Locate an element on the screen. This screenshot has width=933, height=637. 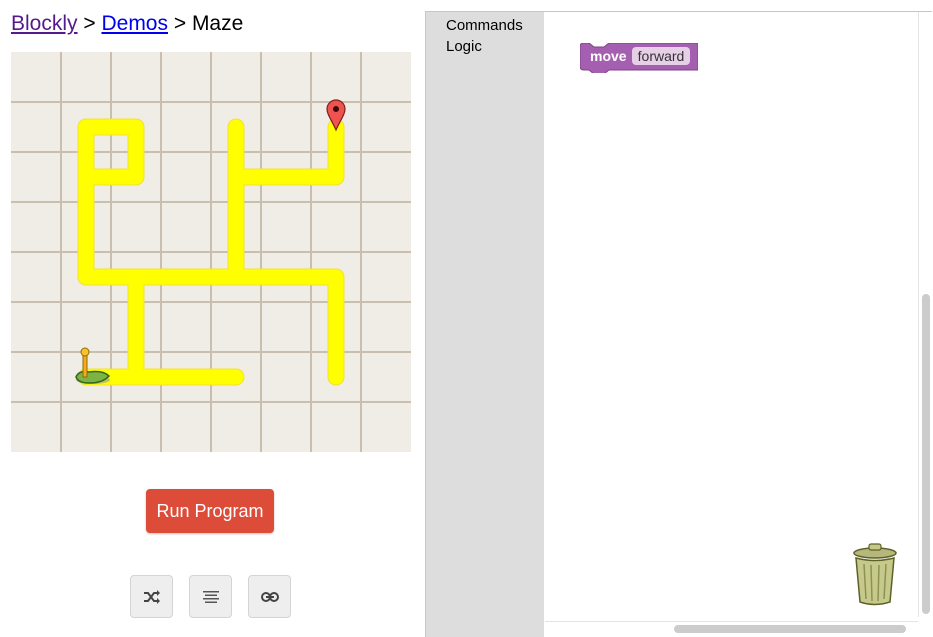
shuffle-button is located at coordinates (151, 596).